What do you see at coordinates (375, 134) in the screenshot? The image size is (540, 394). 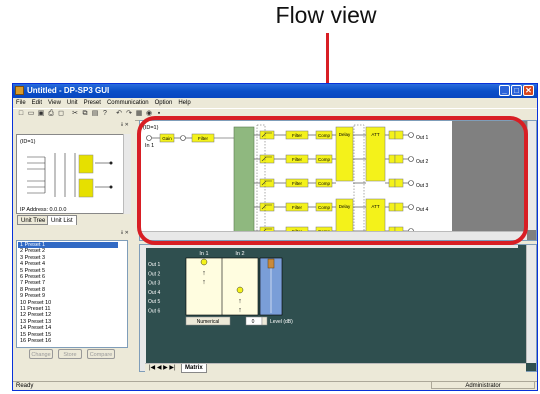 I see `att-label: ATT` at bounding box center [375, 134].